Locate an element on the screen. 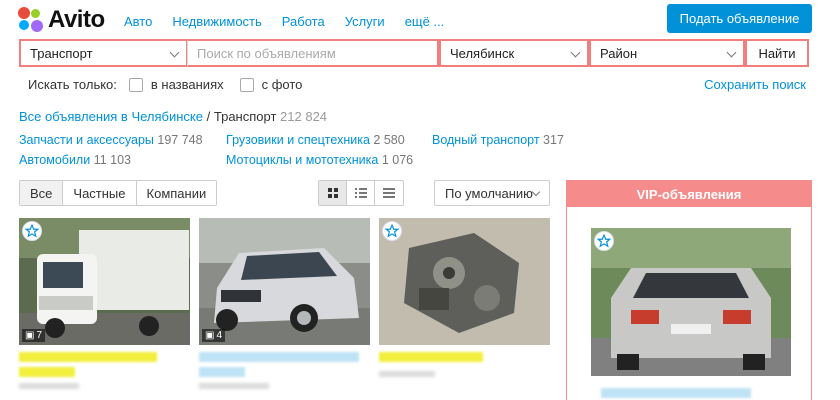 The image size is (840, 400). nav-services: Услуги is located at coordinates (365, 21).